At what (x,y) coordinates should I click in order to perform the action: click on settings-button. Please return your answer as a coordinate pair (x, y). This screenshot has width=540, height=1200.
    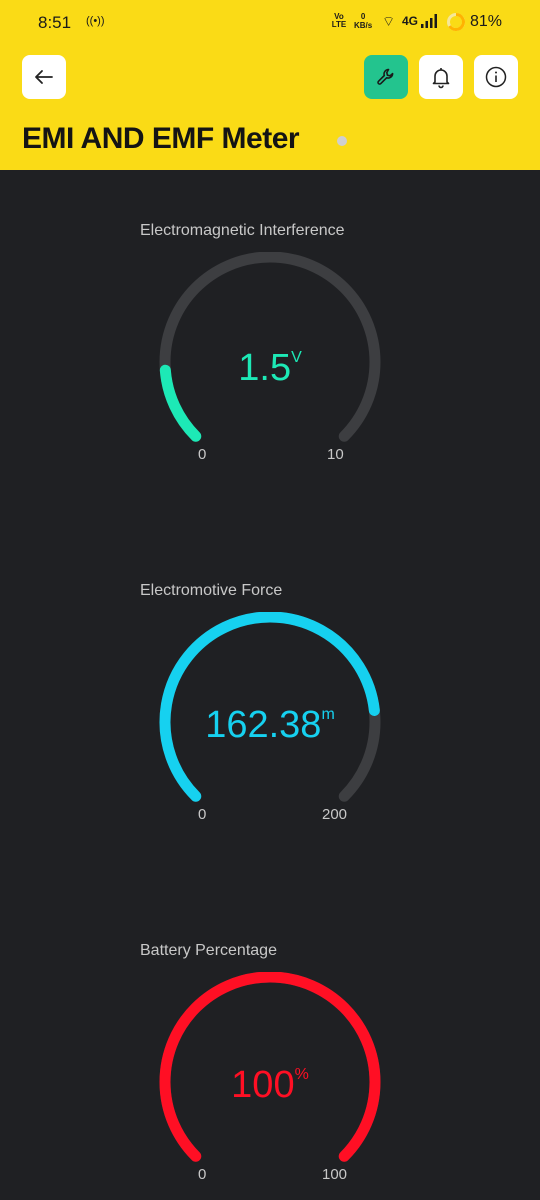
    Looking at the image, I should click on (386, 77).